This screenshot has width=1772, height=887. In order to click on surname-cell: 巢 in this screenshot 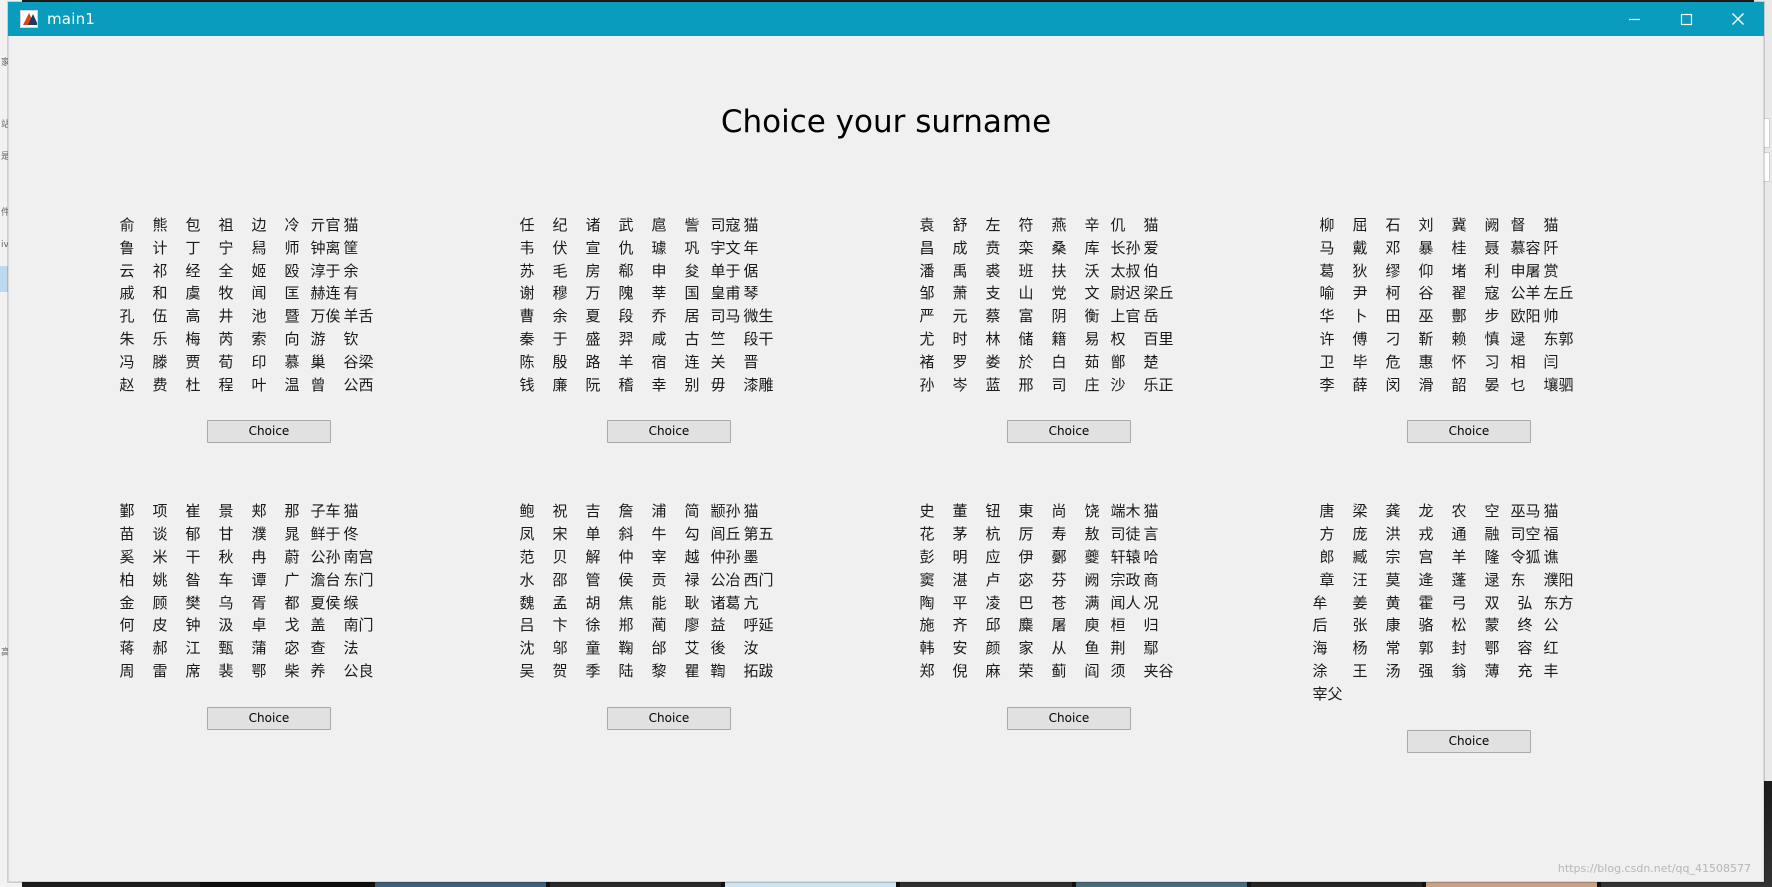, I will do `click(318, 361)`.